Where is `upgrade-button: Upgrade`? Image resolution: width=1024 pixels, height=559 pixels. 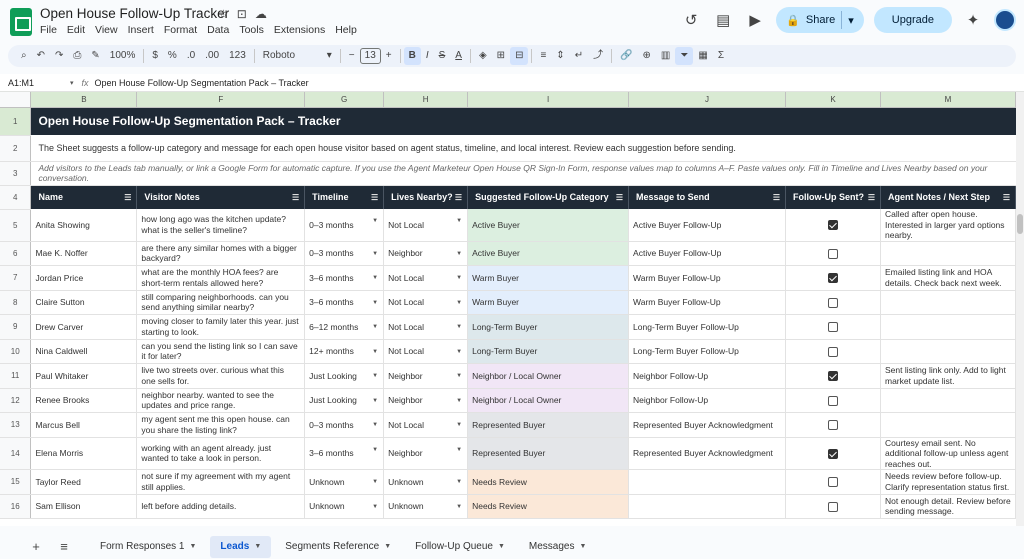 upgrade-button: Upgrade is located at coordinates (912, 20).